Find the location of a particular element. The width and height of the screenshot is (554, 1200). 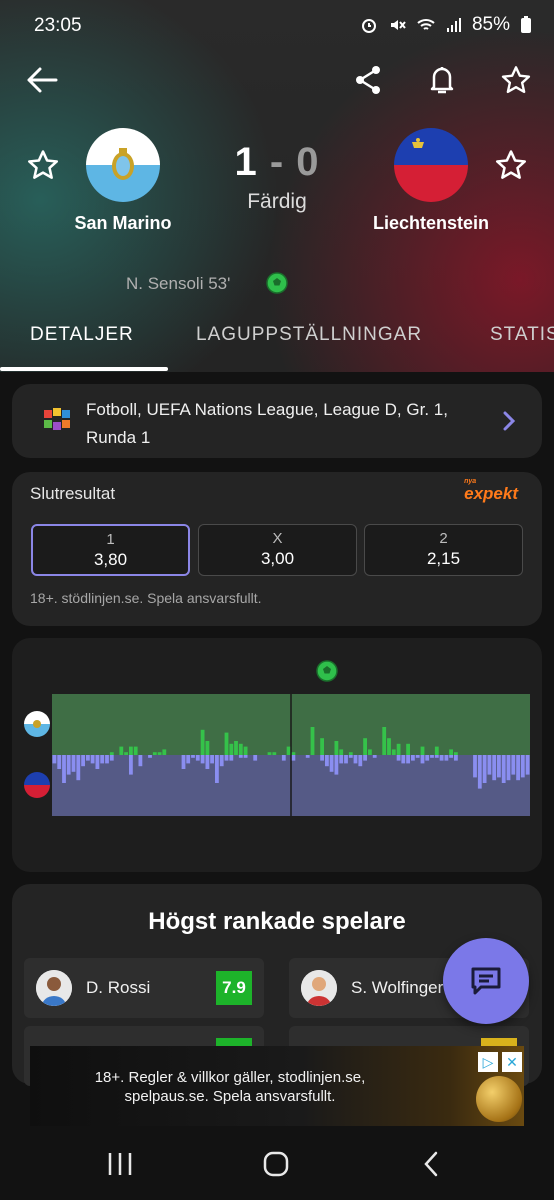

home-team-name: San Marino is located at coordinates (123, 223).